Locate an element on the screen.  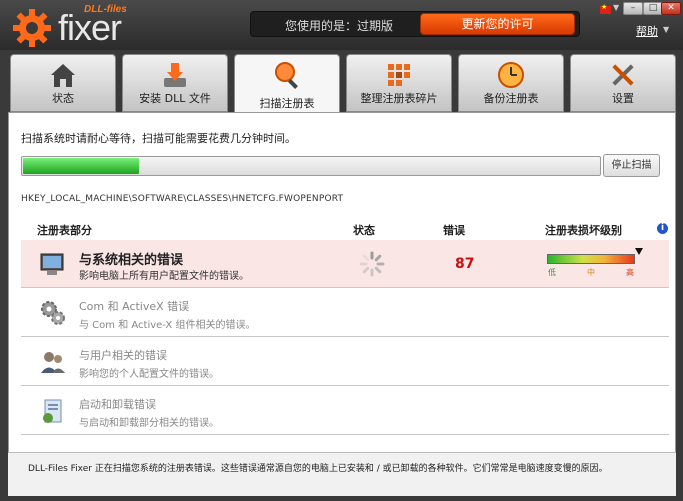
home-icon is located at coordinates (63, 75).